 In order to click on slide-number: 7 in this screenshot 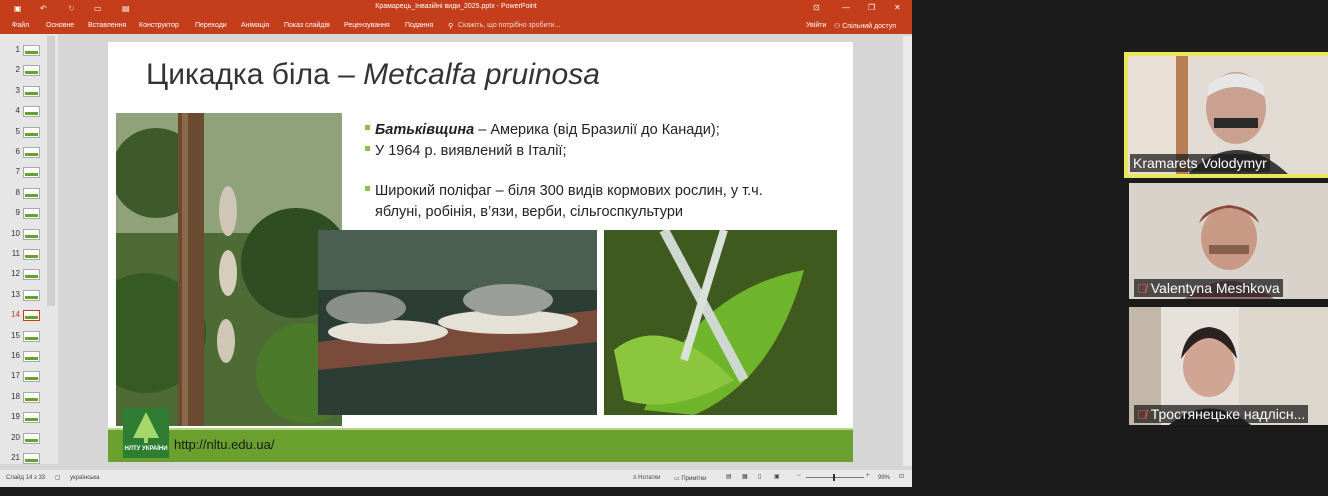, I will do `click(17, 172)`.